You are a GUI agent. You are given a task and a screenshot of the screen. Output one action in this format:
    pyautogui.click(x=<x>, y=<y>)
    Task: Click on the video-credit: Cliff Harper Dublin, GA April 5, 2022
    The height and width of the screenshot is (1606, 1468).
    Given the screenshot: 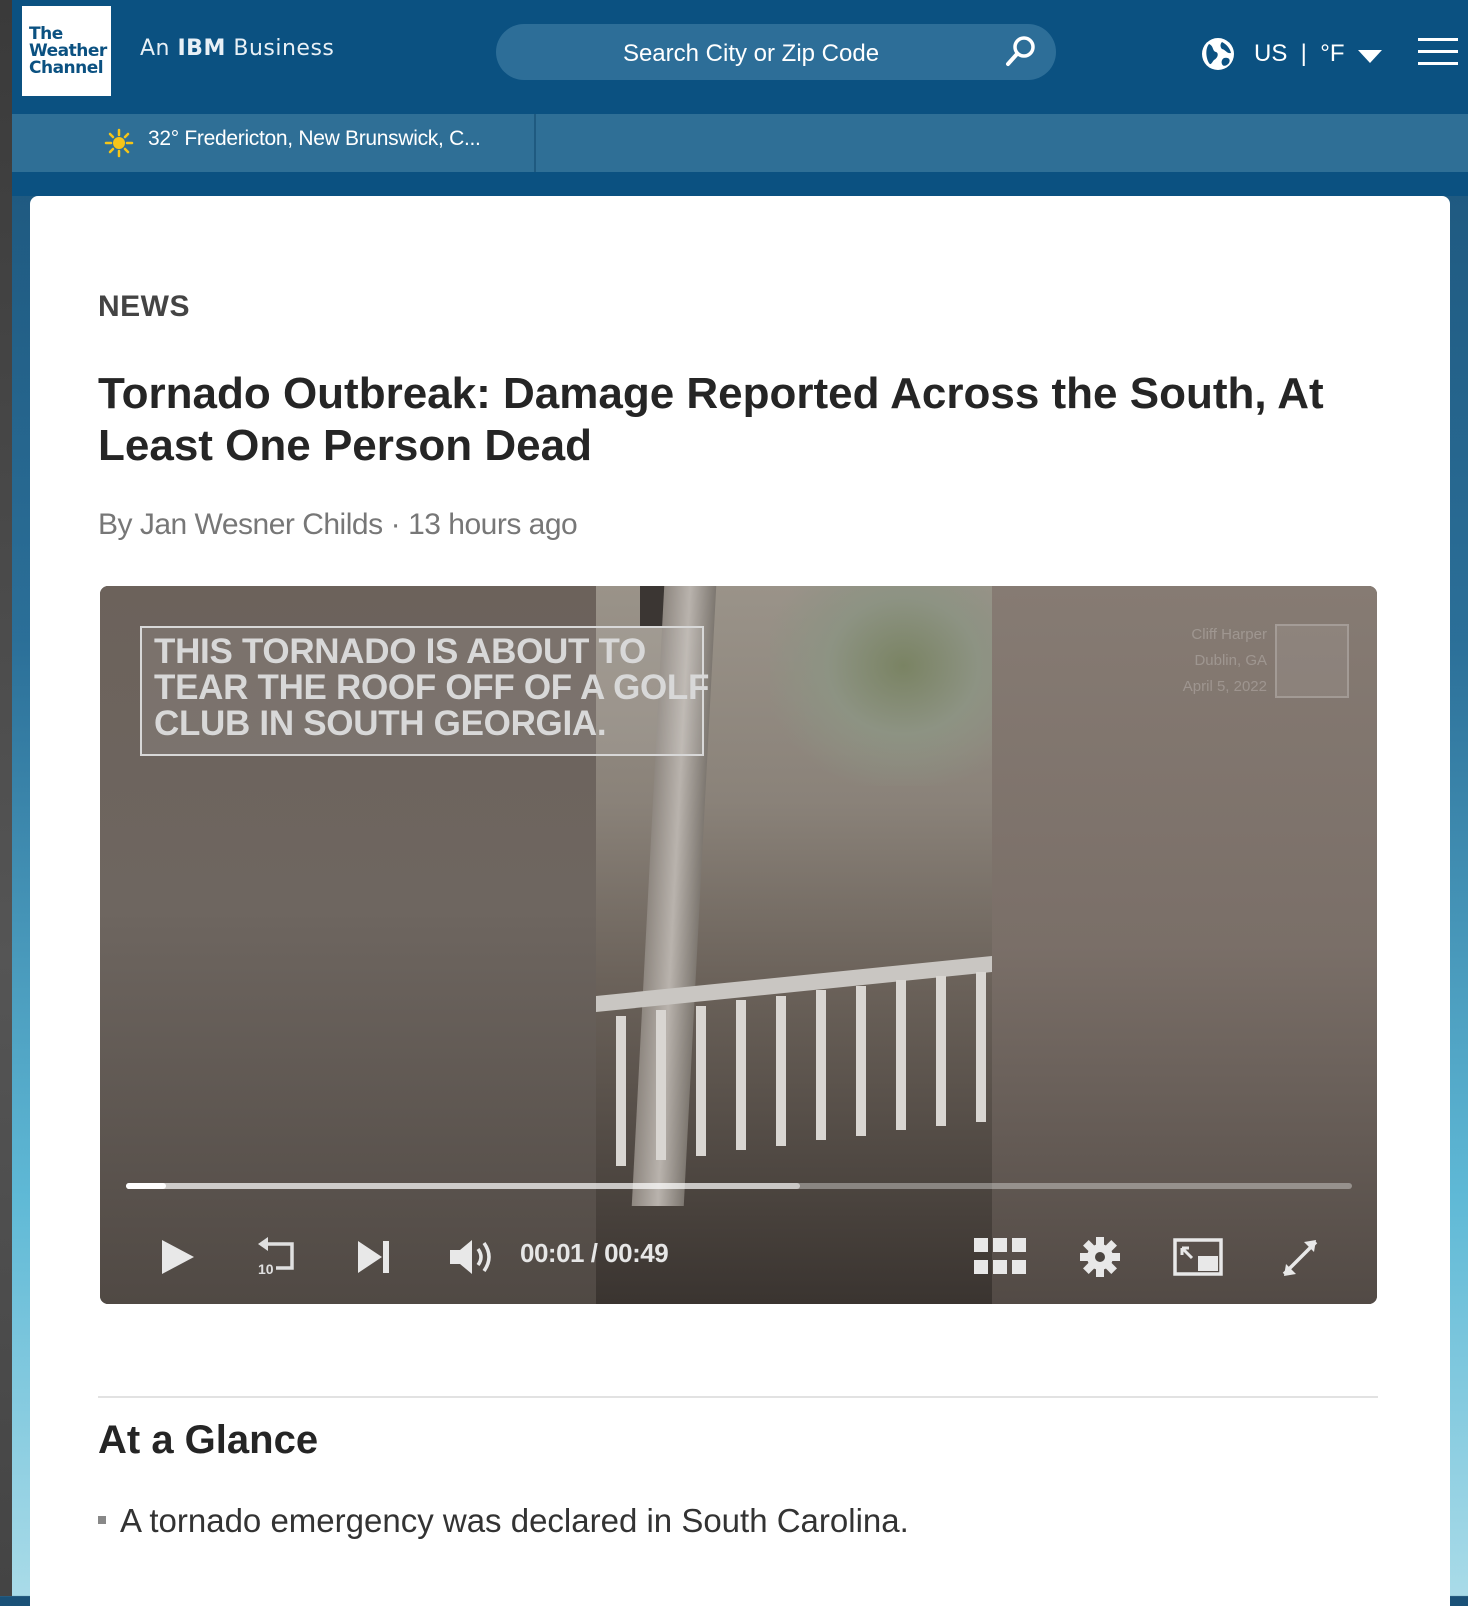 What is the action you would take?
    pyautogui.click(x=1197, y=661)
    